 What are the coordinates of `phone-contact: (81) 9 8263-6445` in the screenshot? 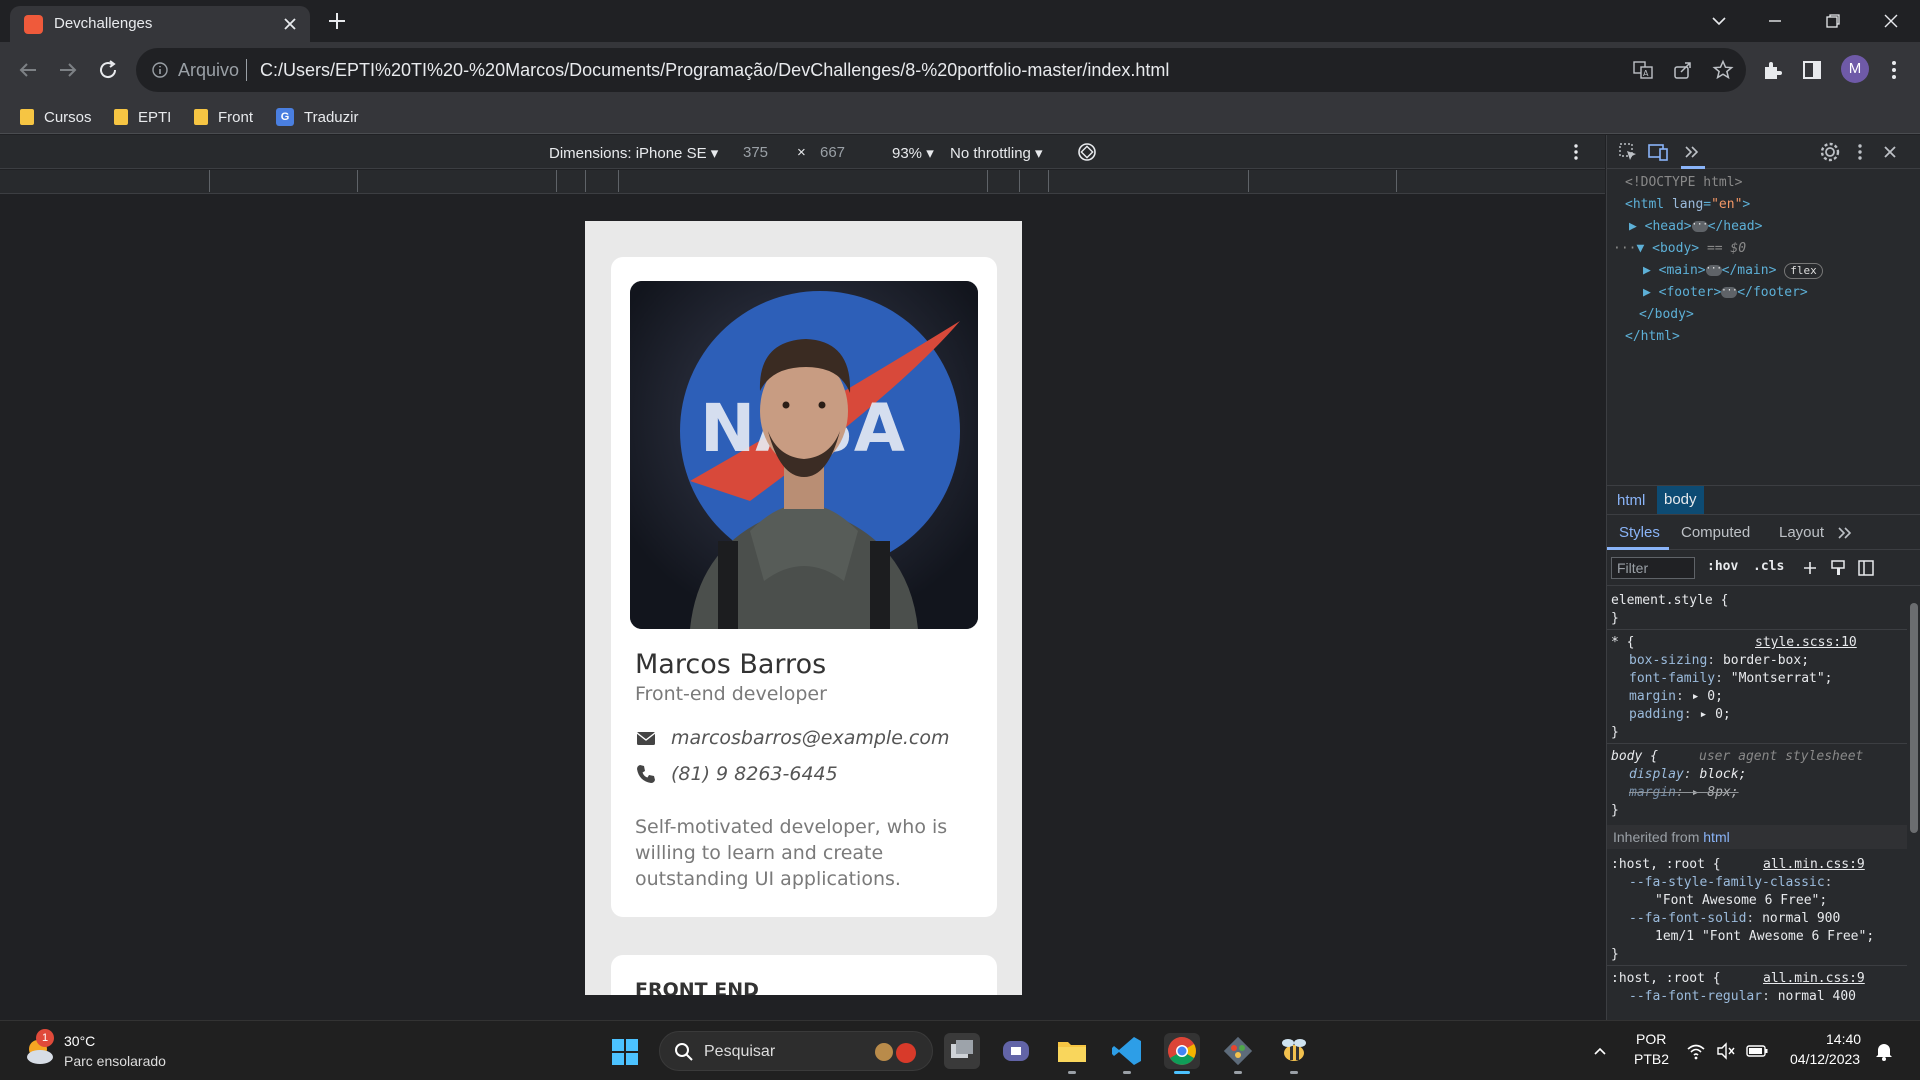 It's located at (736, 774).